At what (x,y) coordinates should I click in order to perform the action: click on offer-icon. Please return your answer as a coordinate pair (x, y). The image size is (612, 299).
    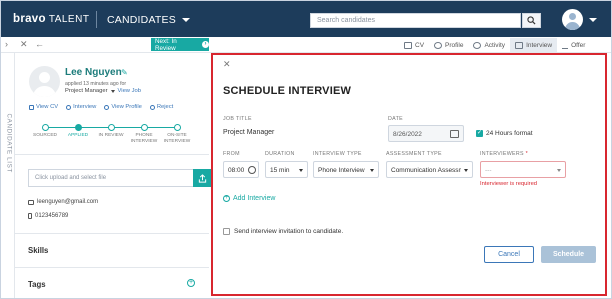
    Looking at the image, I should click on (565, 45).